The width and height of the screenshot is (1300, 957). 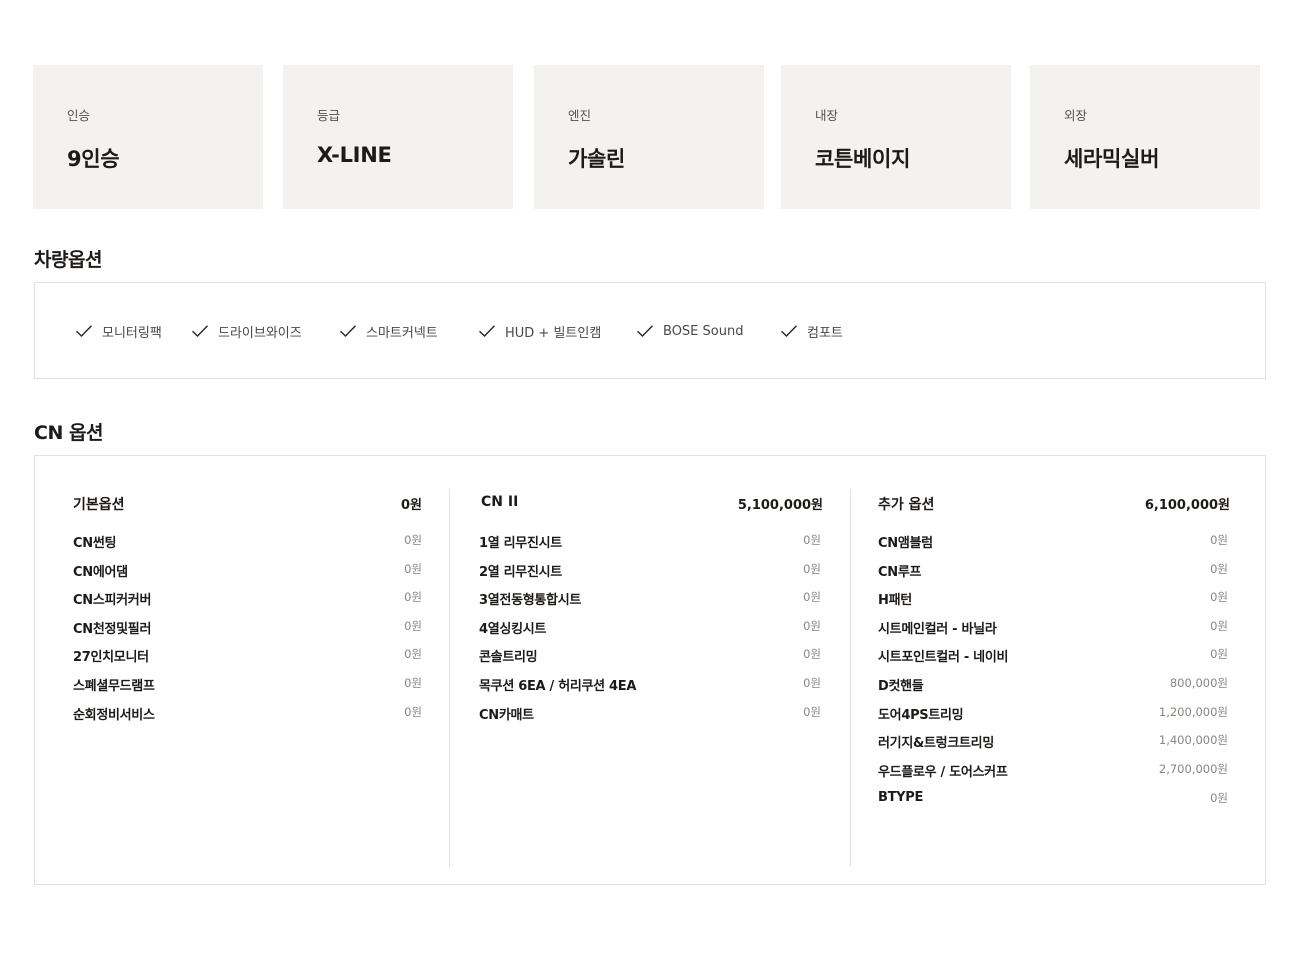 I want to click on option-name: D컷핸들, so click(x=901, y=686).